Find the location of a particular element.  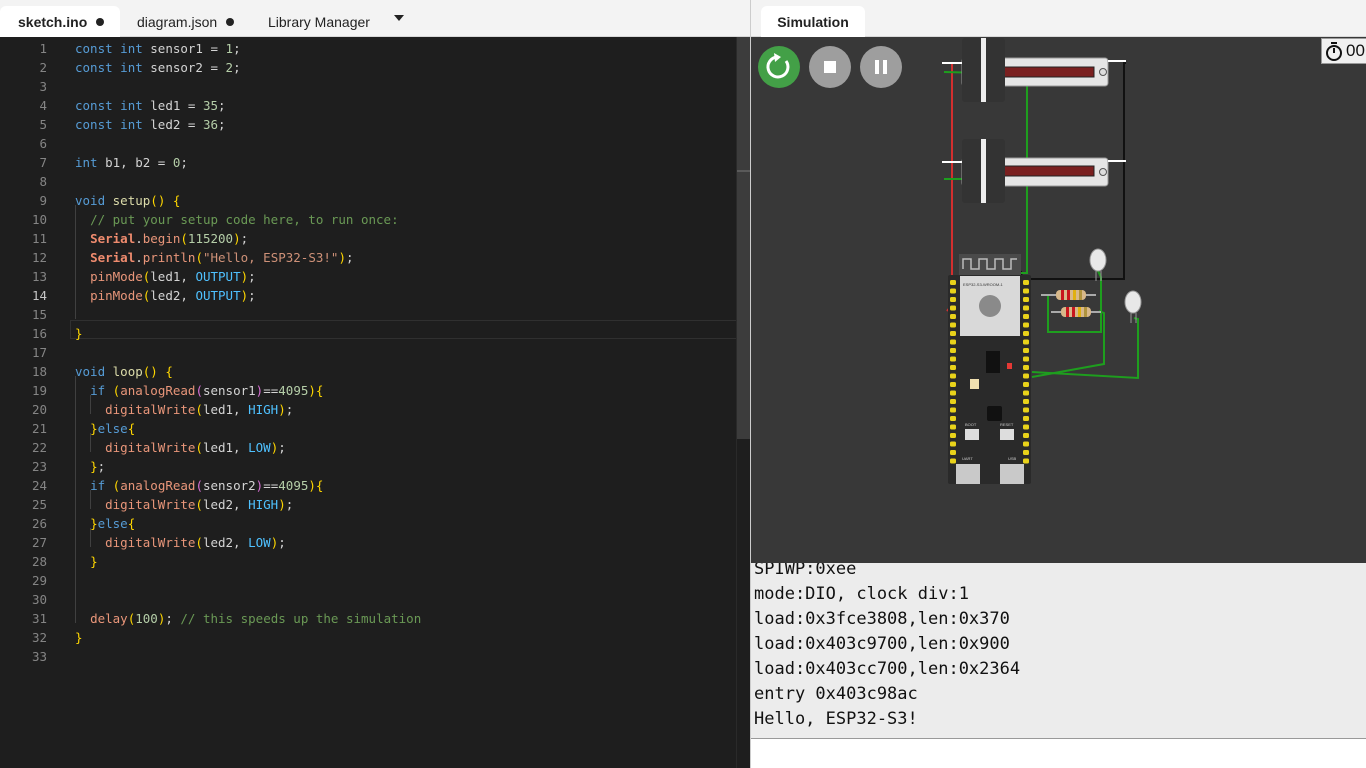

code-line: 6 is located at coordinates (368, 143).